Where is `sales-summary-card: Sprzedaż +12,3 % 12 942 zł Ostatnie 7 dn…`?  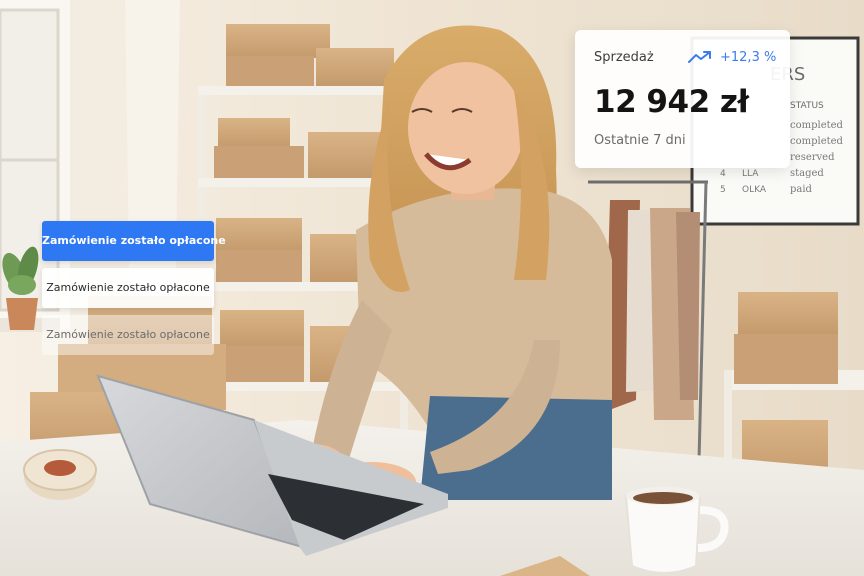
sales-summary-card: Sprzedaż +12,3 % 12 942 zł Ostatnie 7 dn… is located at coordinates (682, 99).